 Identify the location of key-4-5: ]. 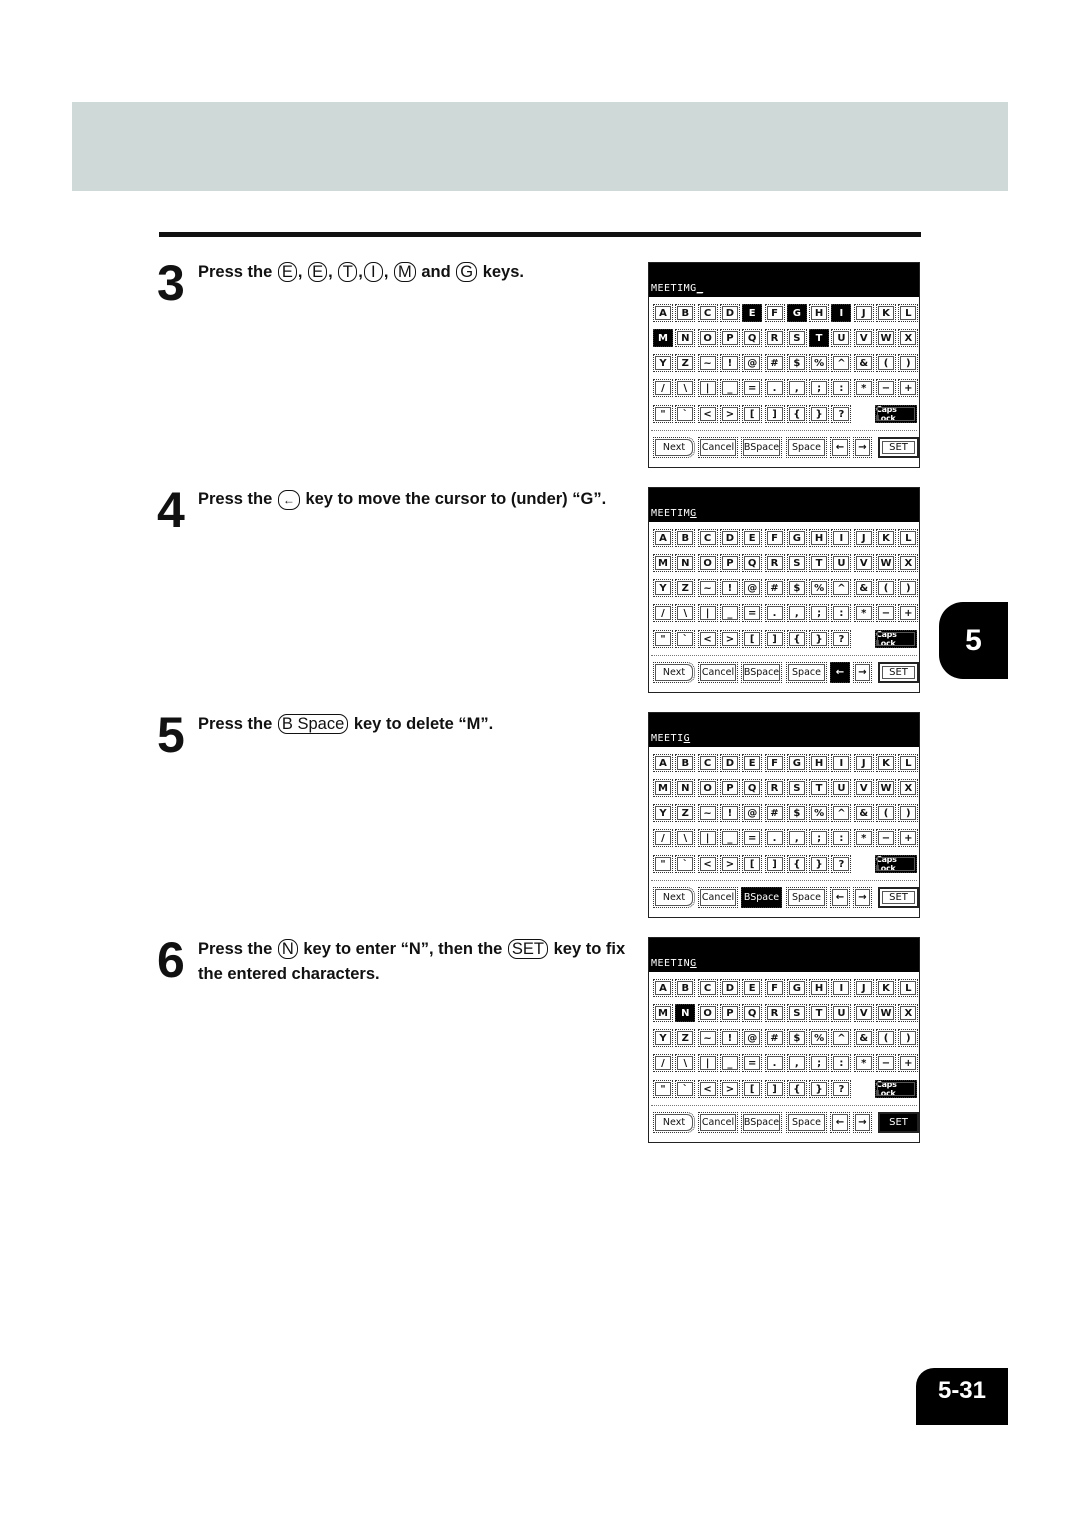
(774, 1089).